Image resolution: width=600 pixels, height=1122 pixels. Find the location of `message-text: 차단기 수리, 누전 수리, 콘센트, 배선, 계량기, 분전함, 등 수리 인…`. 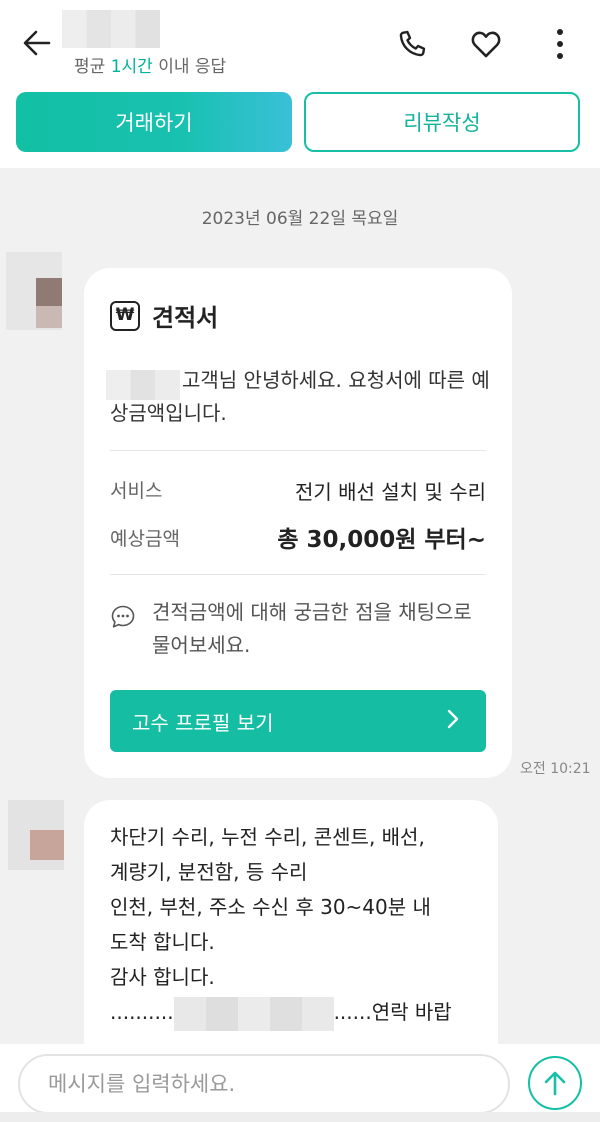

message-text: 차단기 수리, 누전 수리, 콘센트, 배선, 계량기, 분전함, 등 수리 인… is located at coordinates (295, 925).